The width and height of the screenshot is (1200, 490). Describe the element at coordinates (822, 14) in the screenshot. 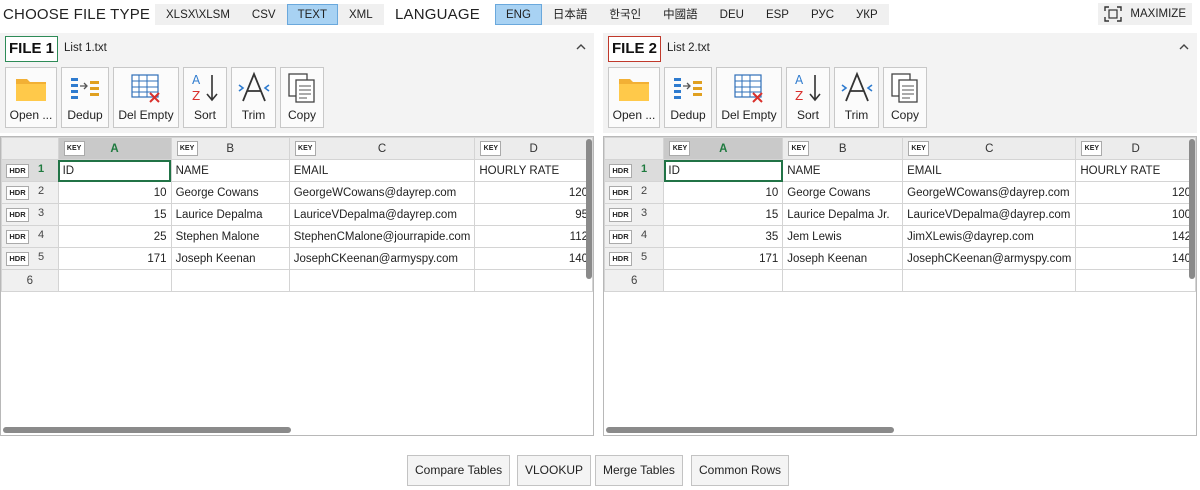

I see `language-rus: РУС` at that location.